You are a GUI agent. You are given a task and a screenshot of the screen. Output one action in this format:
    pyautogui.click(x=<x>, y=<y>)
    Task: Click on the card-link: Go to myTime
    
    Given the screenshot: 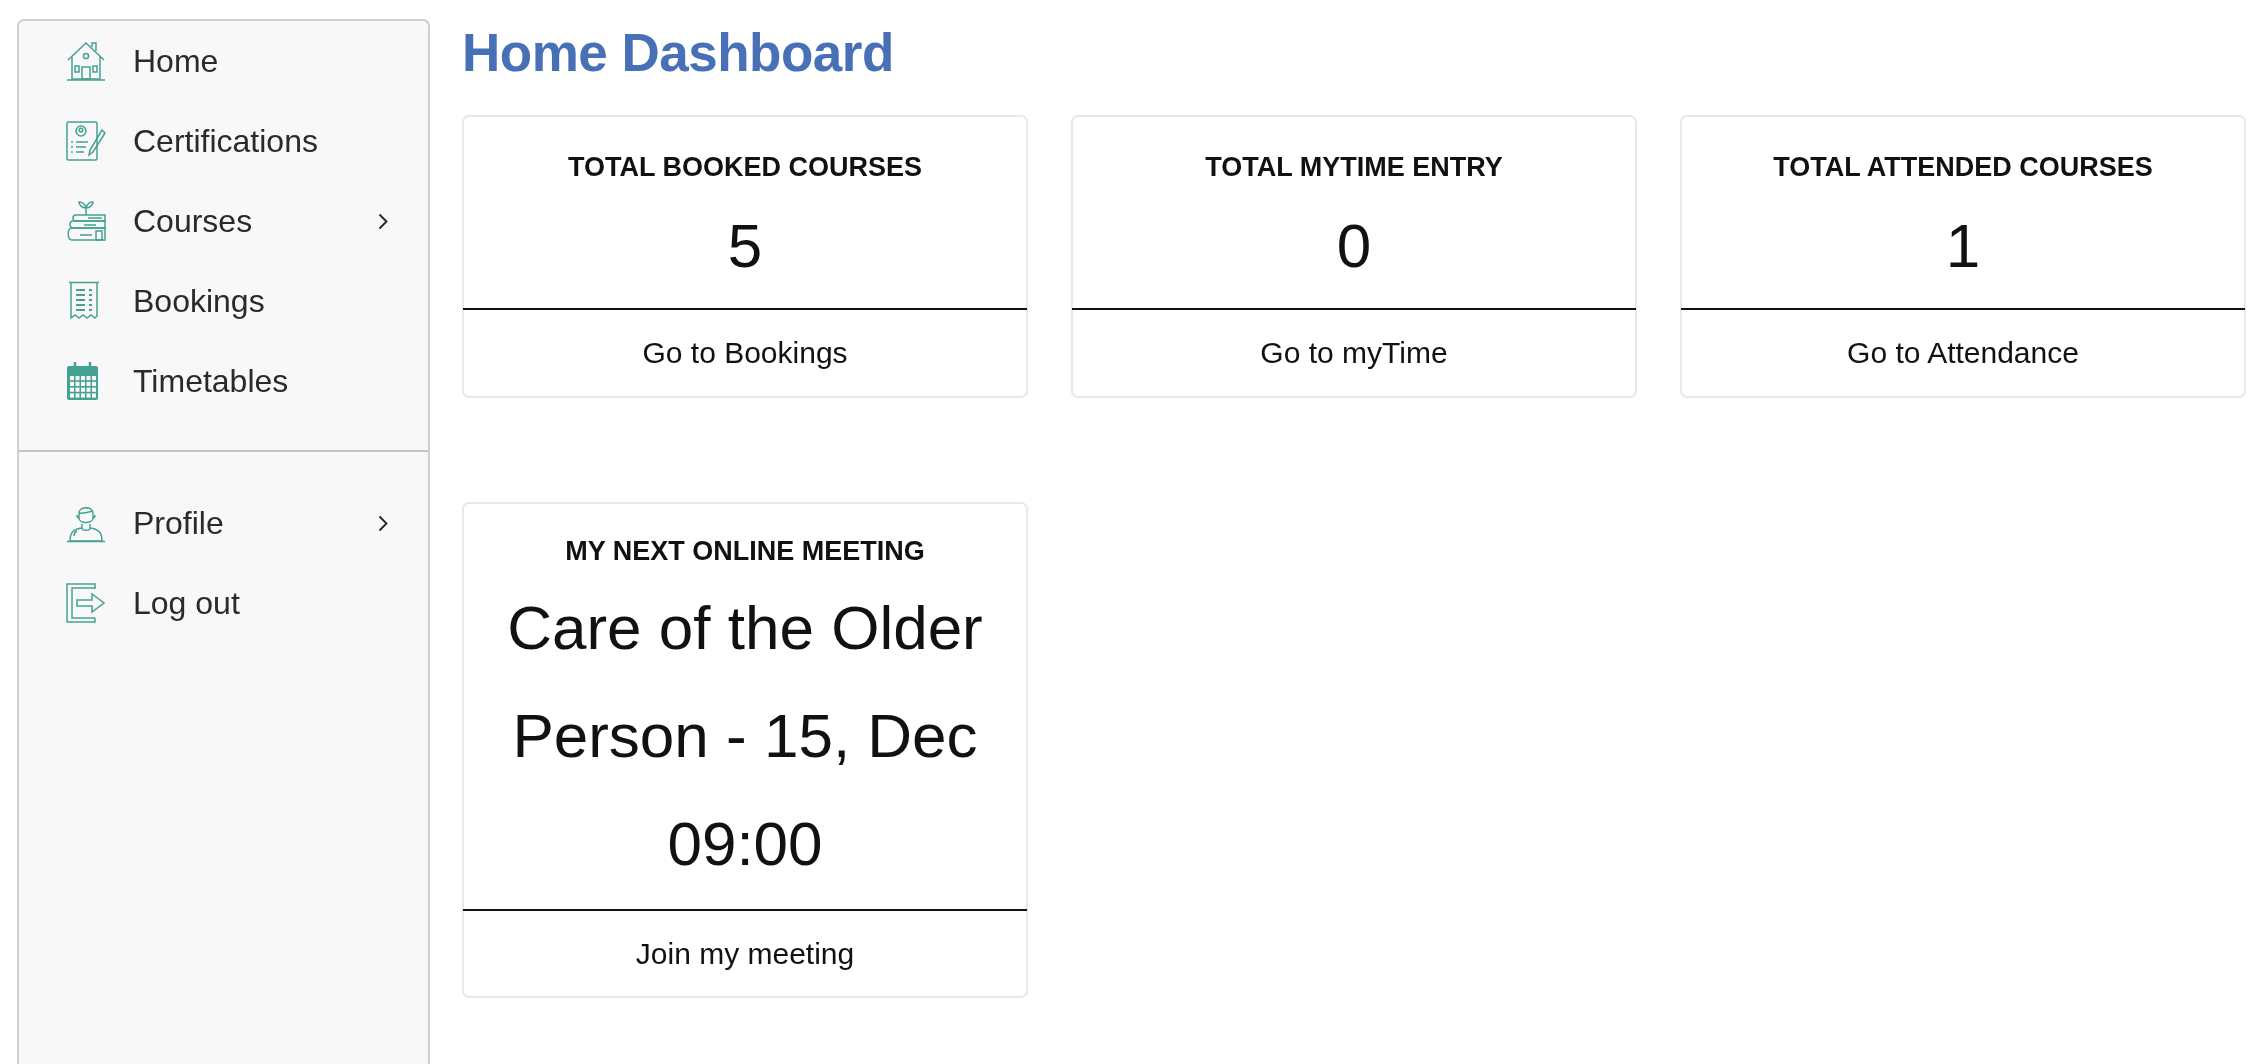 What is the action you would take?
    pyautogui.click(x=1354, y=353)
    